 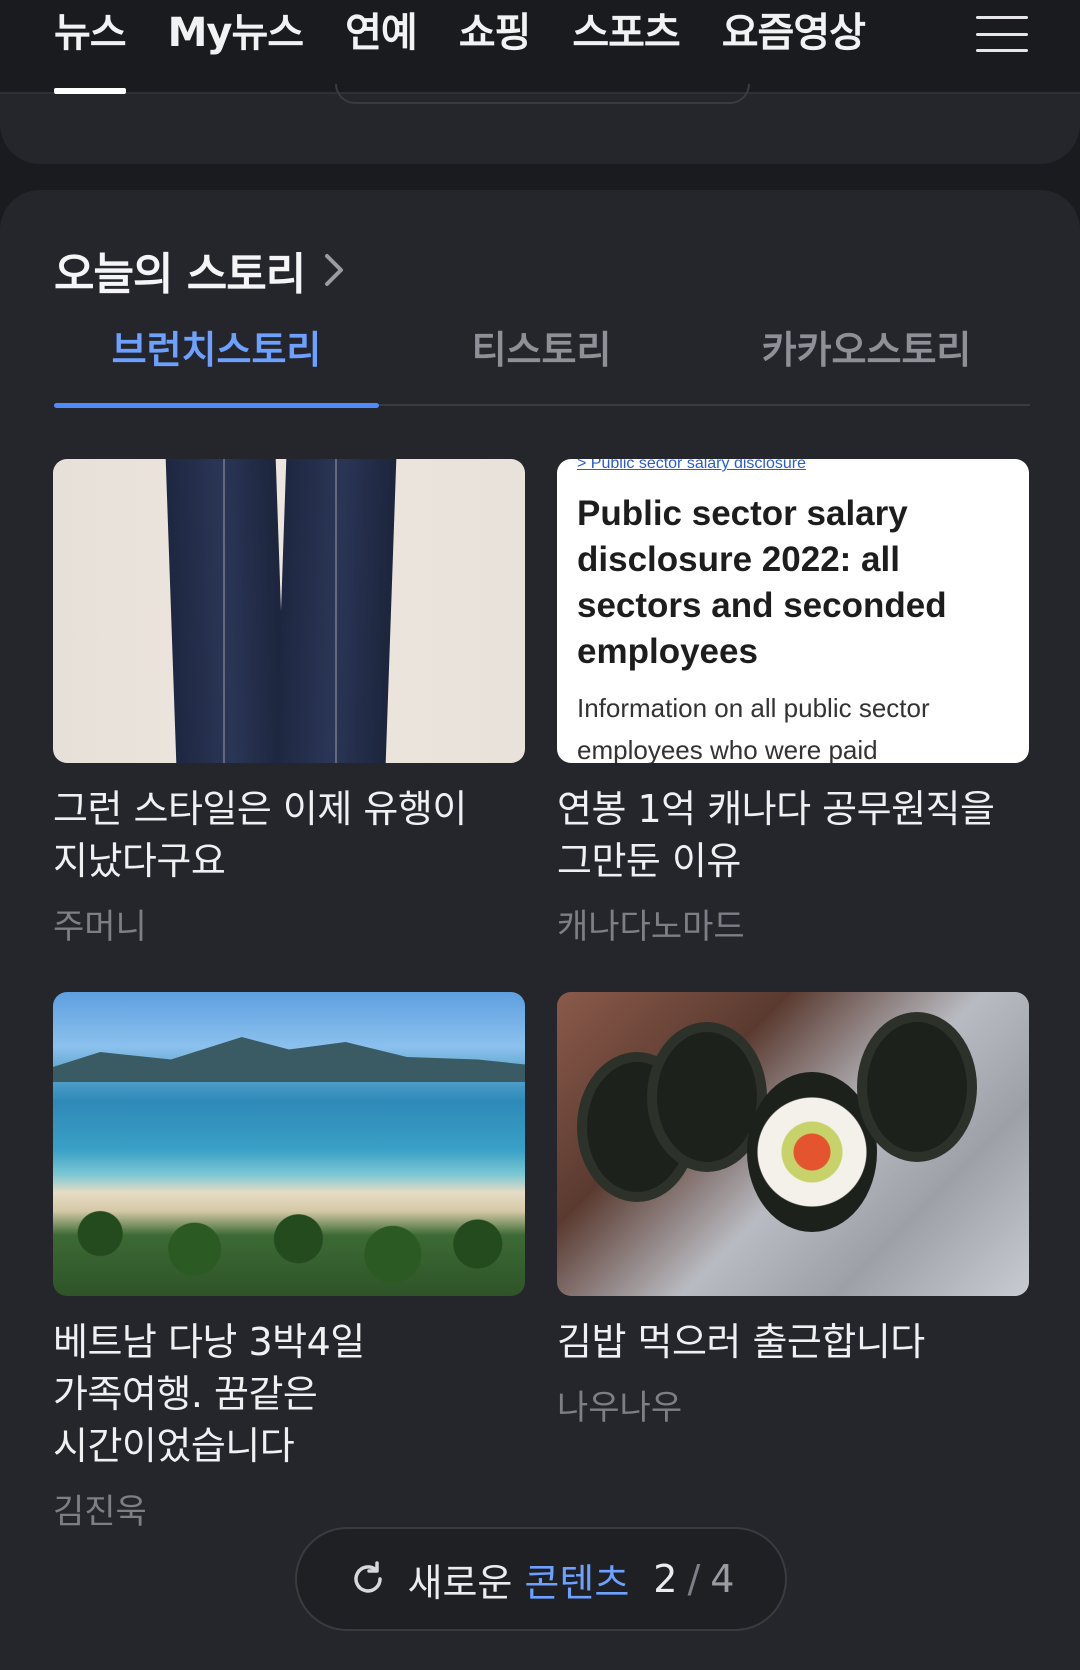 What do you see at coordinates (236, 50) in the screenshot?
I see `tab-my-news: My뉴스` at bounding box center [236, 50].